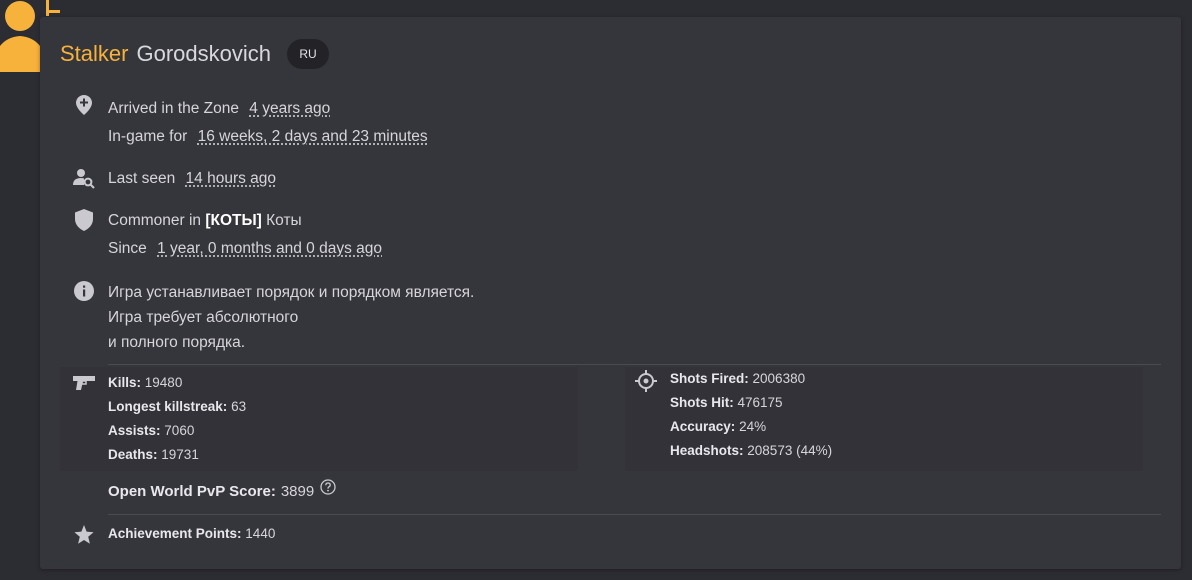 The width and height of the screenshot is (1192, 580). I want to click on clan-tag: [КОТЫ], so click(233, 220).